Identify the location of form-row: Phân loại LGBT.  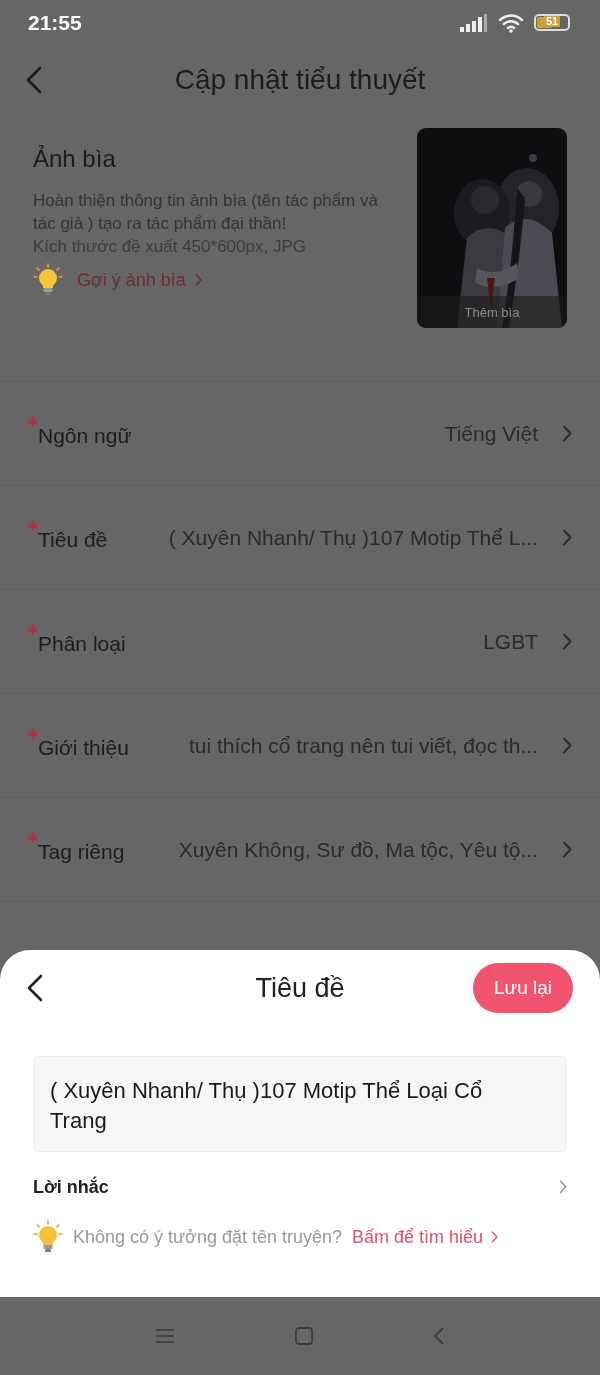
(300, 642).